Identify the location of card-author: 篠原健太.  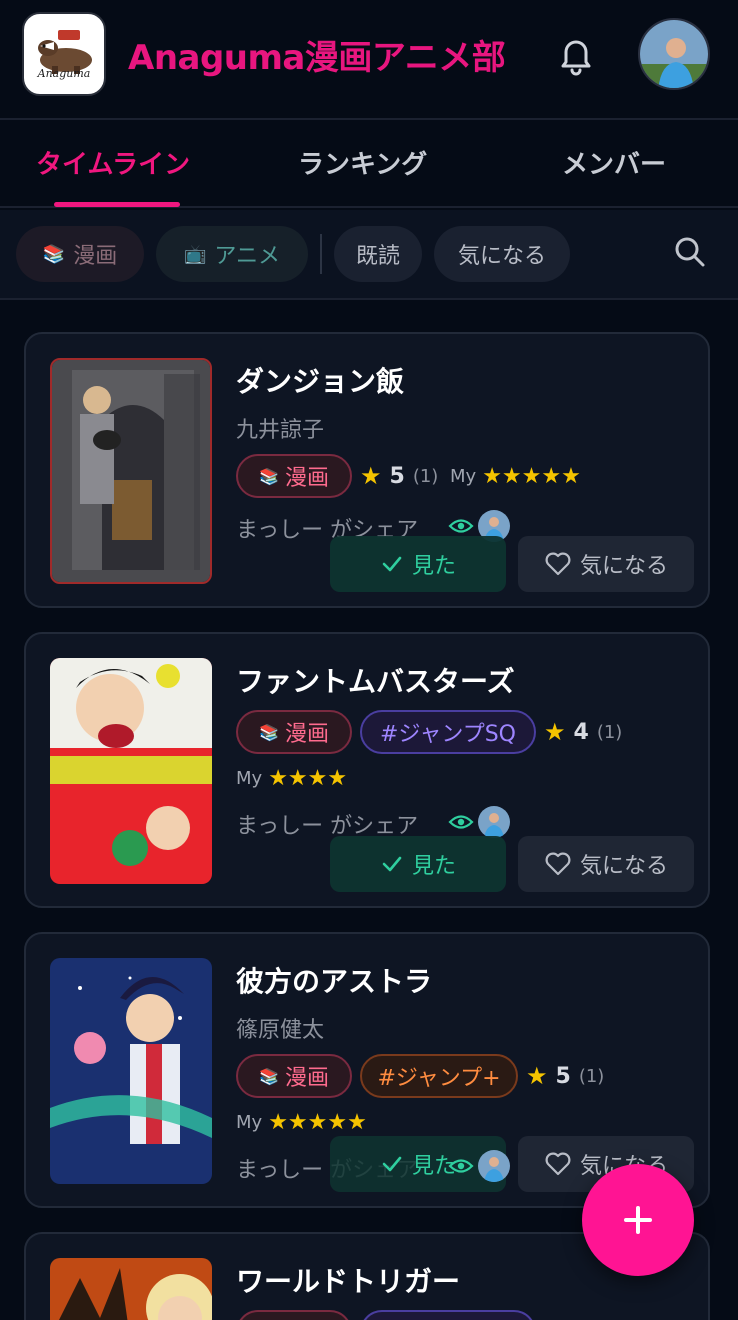
(280, 1030).